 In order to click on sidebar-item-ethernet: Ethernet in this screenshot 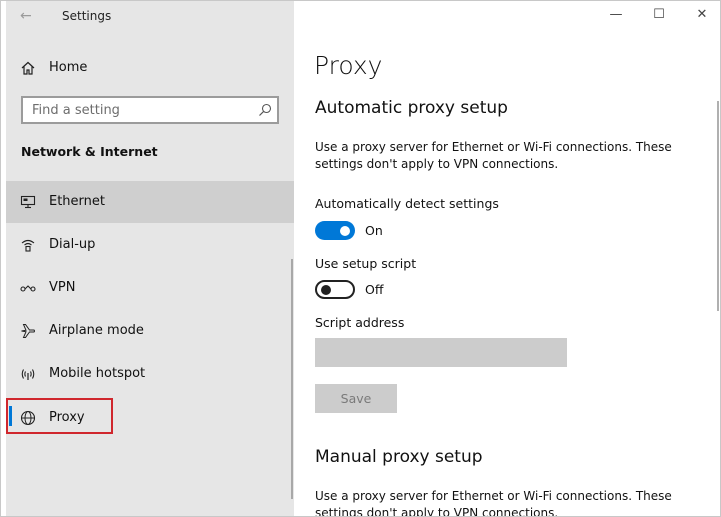, I will do `click(150, 202)`.